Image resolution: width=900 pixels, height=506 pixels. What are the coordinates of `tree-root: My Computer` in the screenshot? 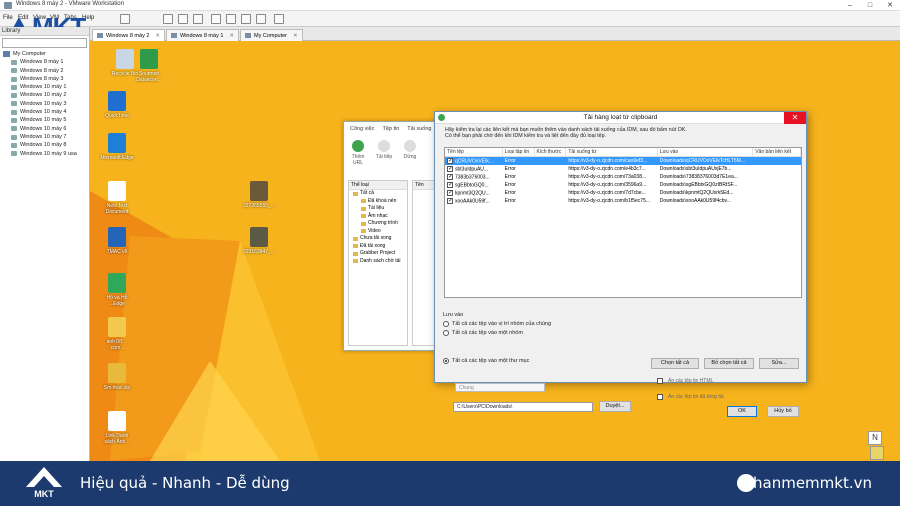 It's located at (46, 54).